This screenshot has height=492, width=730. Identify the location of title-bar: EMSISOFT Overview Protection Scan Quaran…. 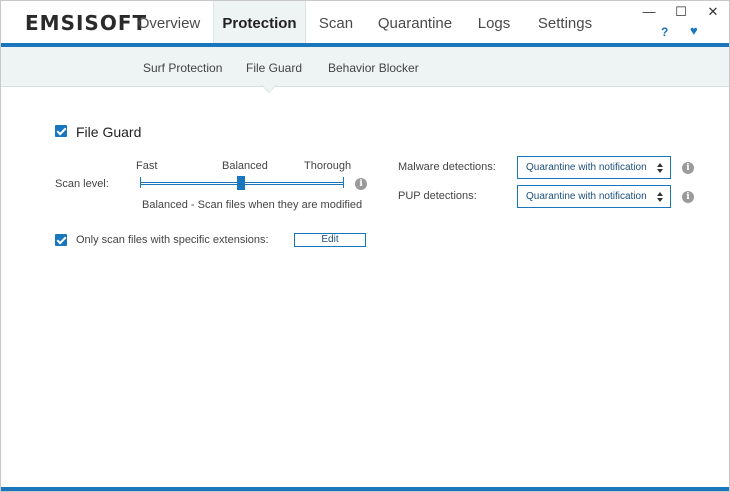
(365, 22).